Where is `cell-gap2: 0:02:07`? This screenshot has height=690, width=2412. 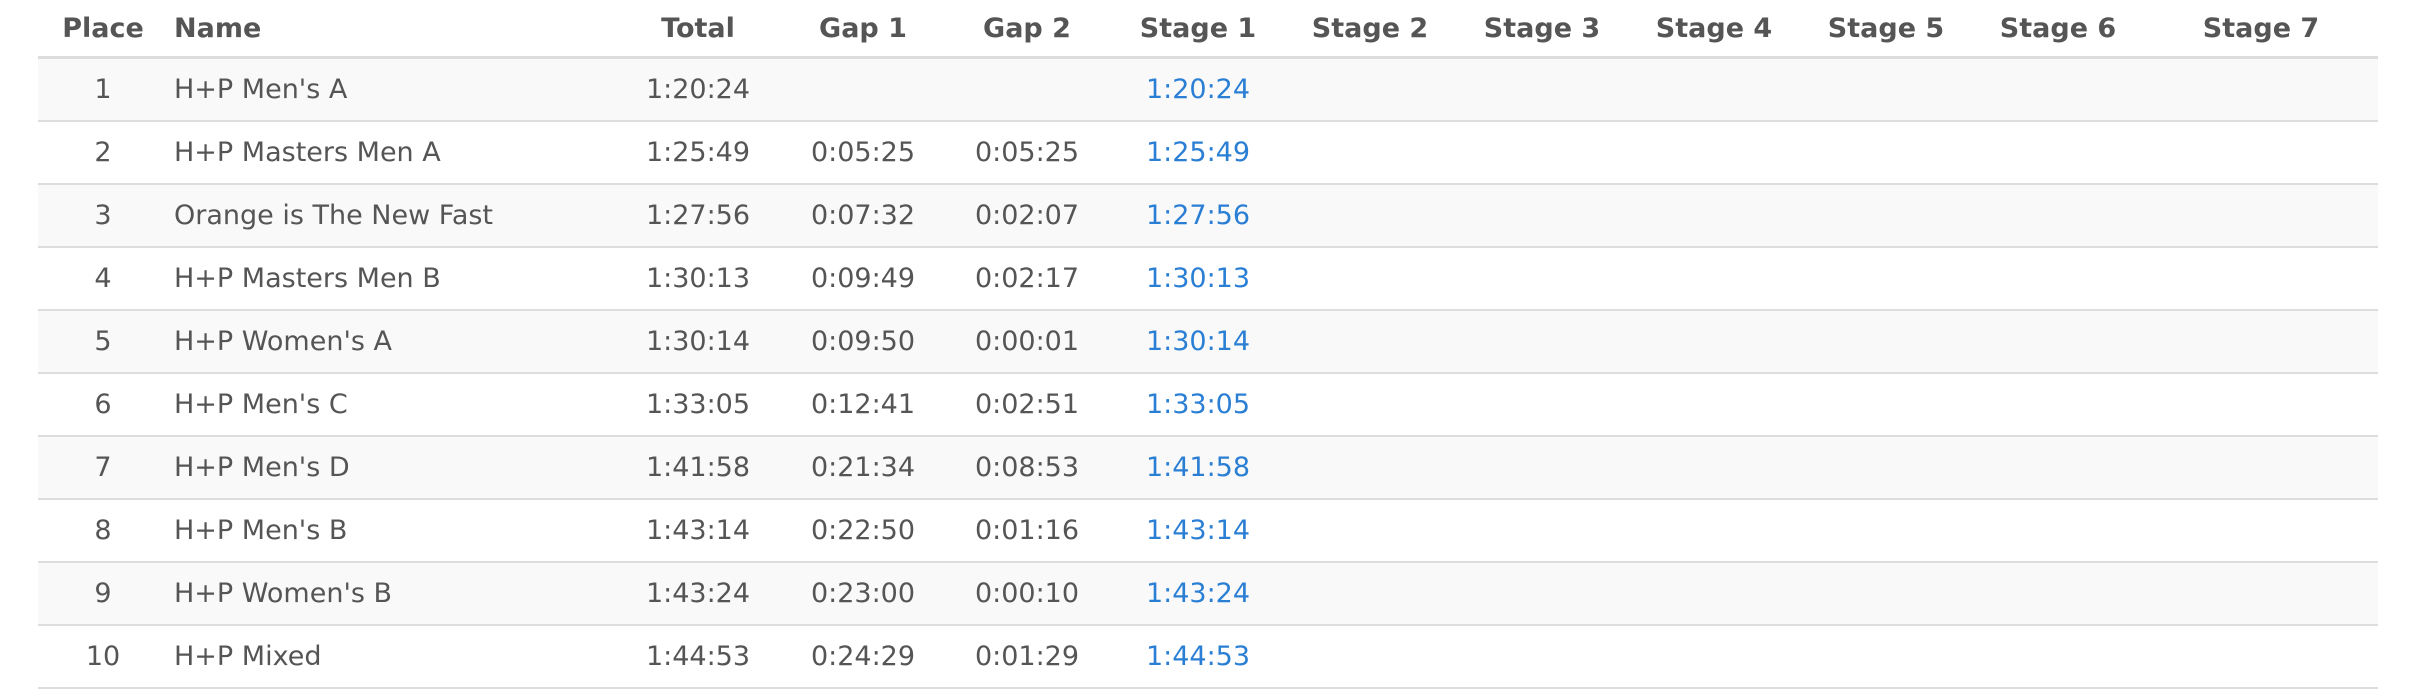
cell-gap2: 0:02:07 is located at coordinates (1027, 216).